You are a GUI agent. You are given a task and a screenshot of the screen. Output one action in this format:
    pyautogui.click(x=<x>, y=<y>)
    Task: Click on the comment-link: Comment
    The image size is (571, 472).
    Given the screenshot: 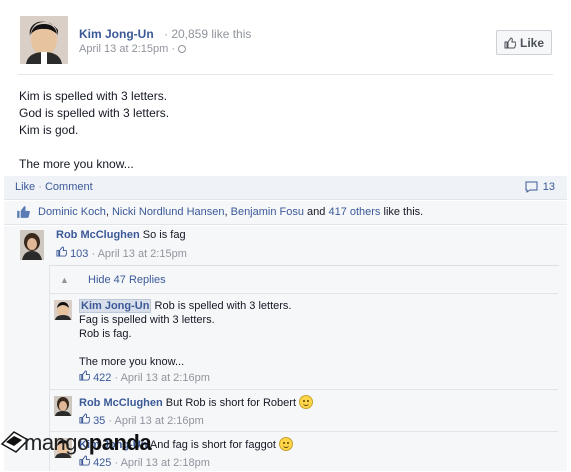 What is the action you would take?
    pyautogui.click(x=69, y=187)
    